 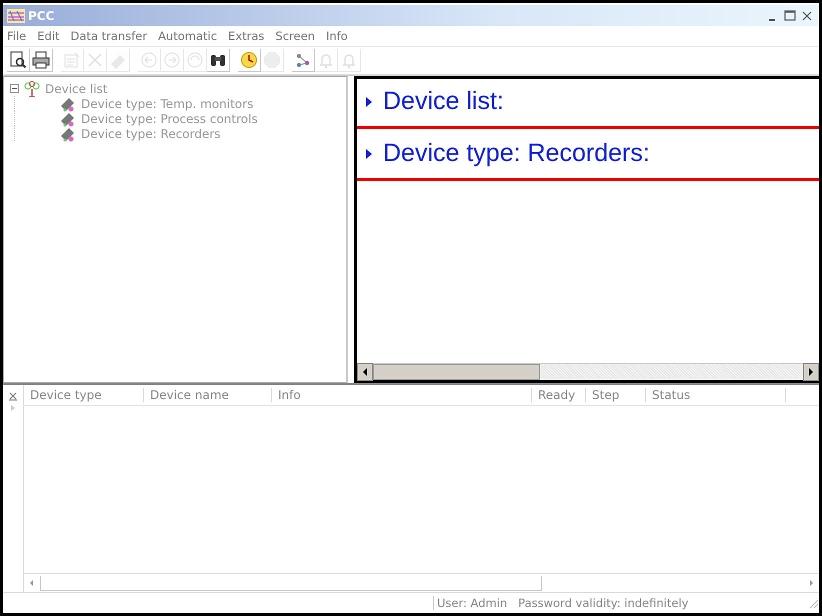 I want to click on column-header: Ready, so click(x=559, y=395).